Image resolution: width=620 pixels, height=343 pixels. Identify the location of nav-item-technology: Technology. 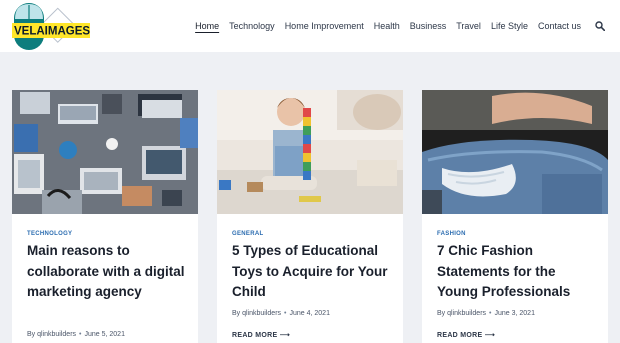
(252, 26).